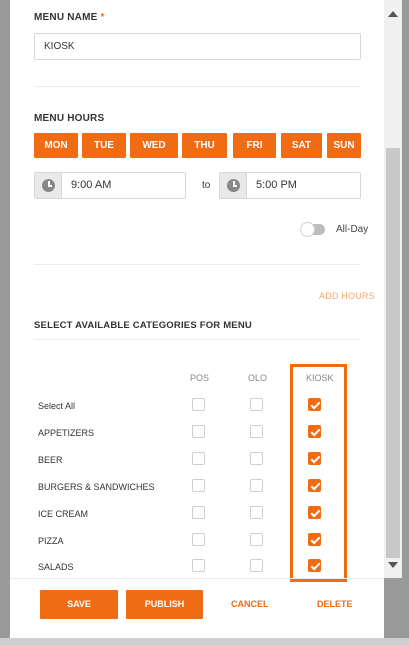  Describe the element at coordinates (198, 512) in the screenshot. I see `checkbox-ice-cream-pos` at that location.